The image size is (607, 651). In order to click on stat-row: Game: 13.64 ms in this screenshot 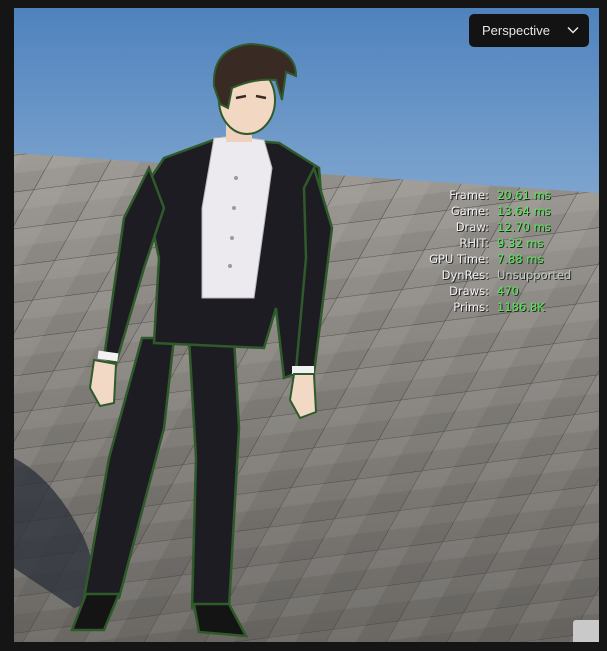, I will do `click(490, 211)`.